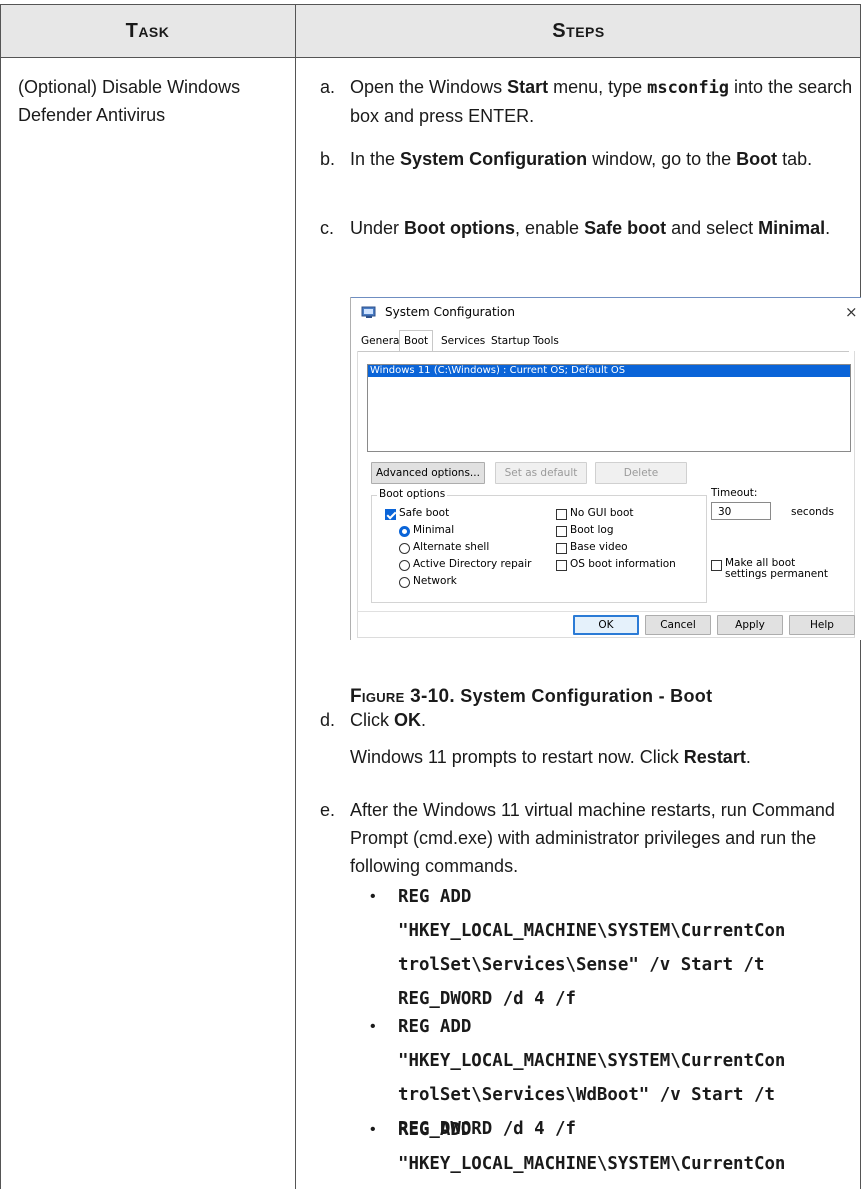 The image size is (862, 1189). What do you see at coordinates (812, 512) in the screenshot?
I see `seconds-label: seconds` at bounding box center [812, 512].